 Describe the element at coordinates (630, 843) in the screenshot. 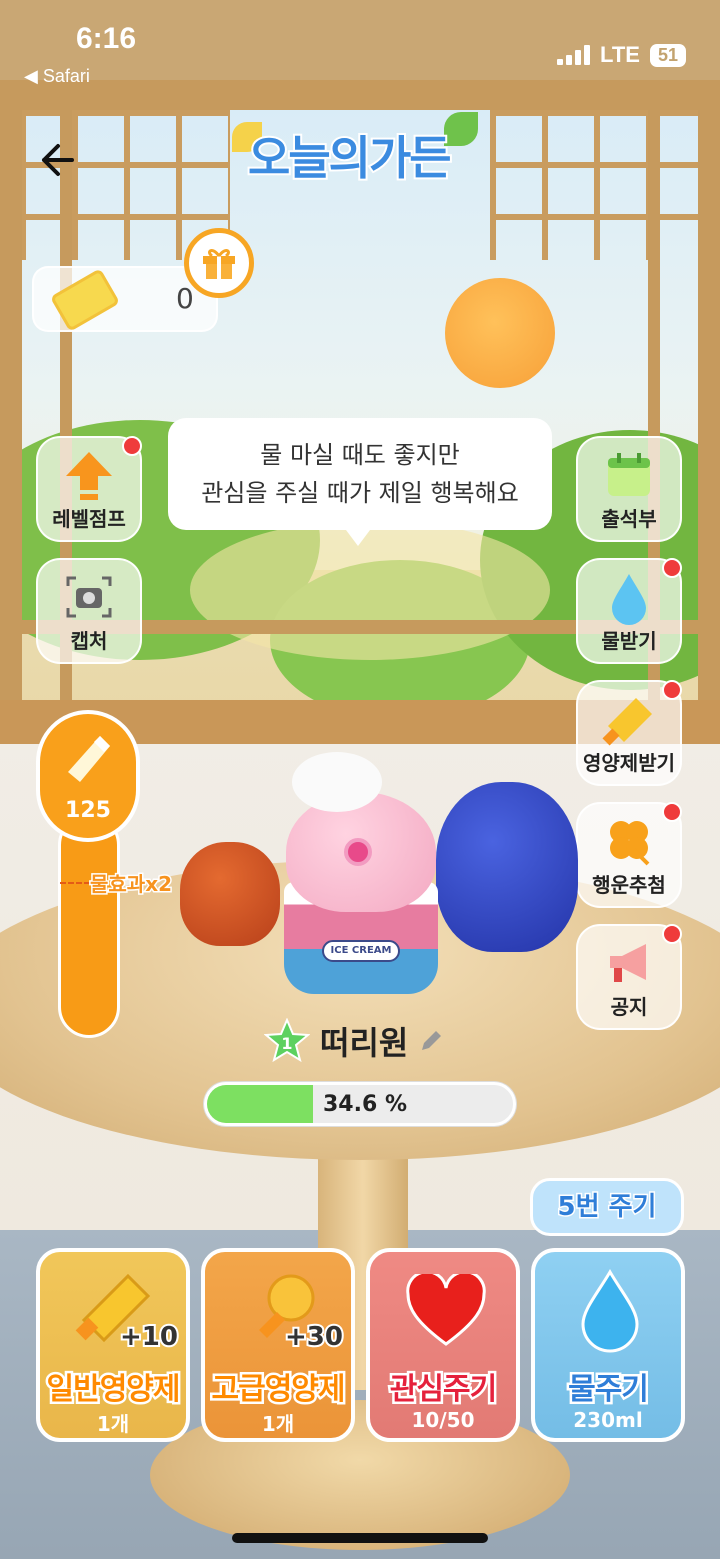

I see `clover-icon` at that location.